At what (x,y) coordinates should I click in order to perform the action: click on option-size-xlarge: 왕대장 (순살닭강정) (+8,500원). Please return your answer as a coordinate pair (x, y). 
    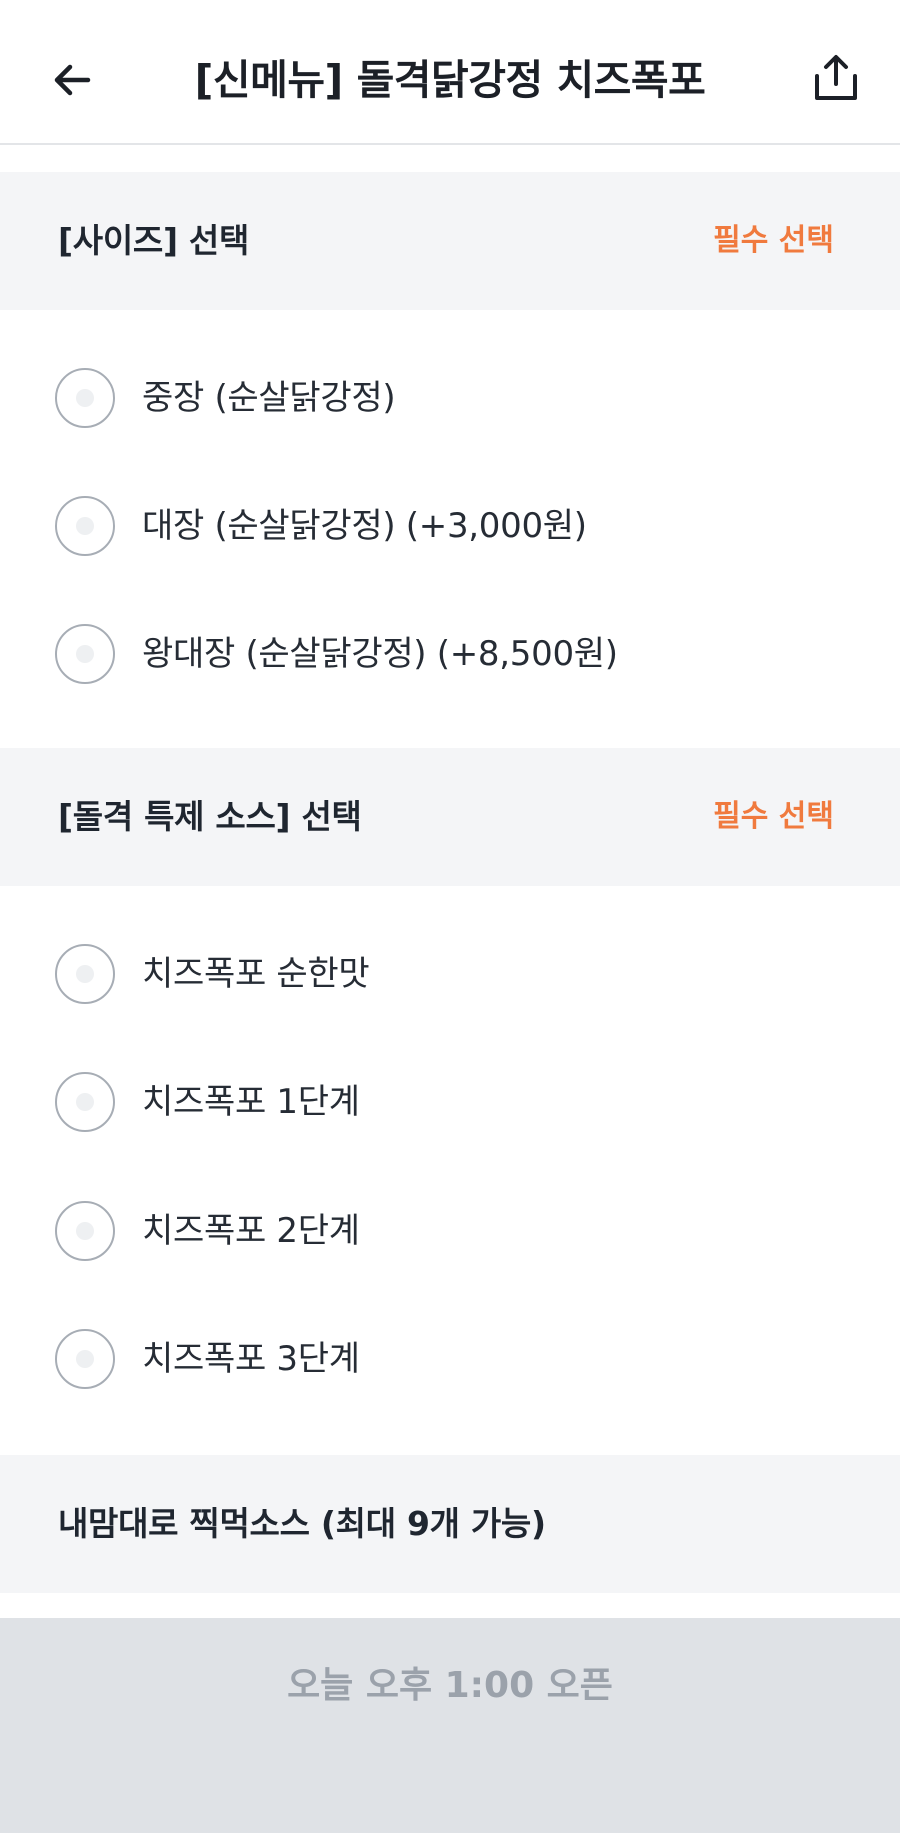
    Looking at the image, I should click on (450, 654).